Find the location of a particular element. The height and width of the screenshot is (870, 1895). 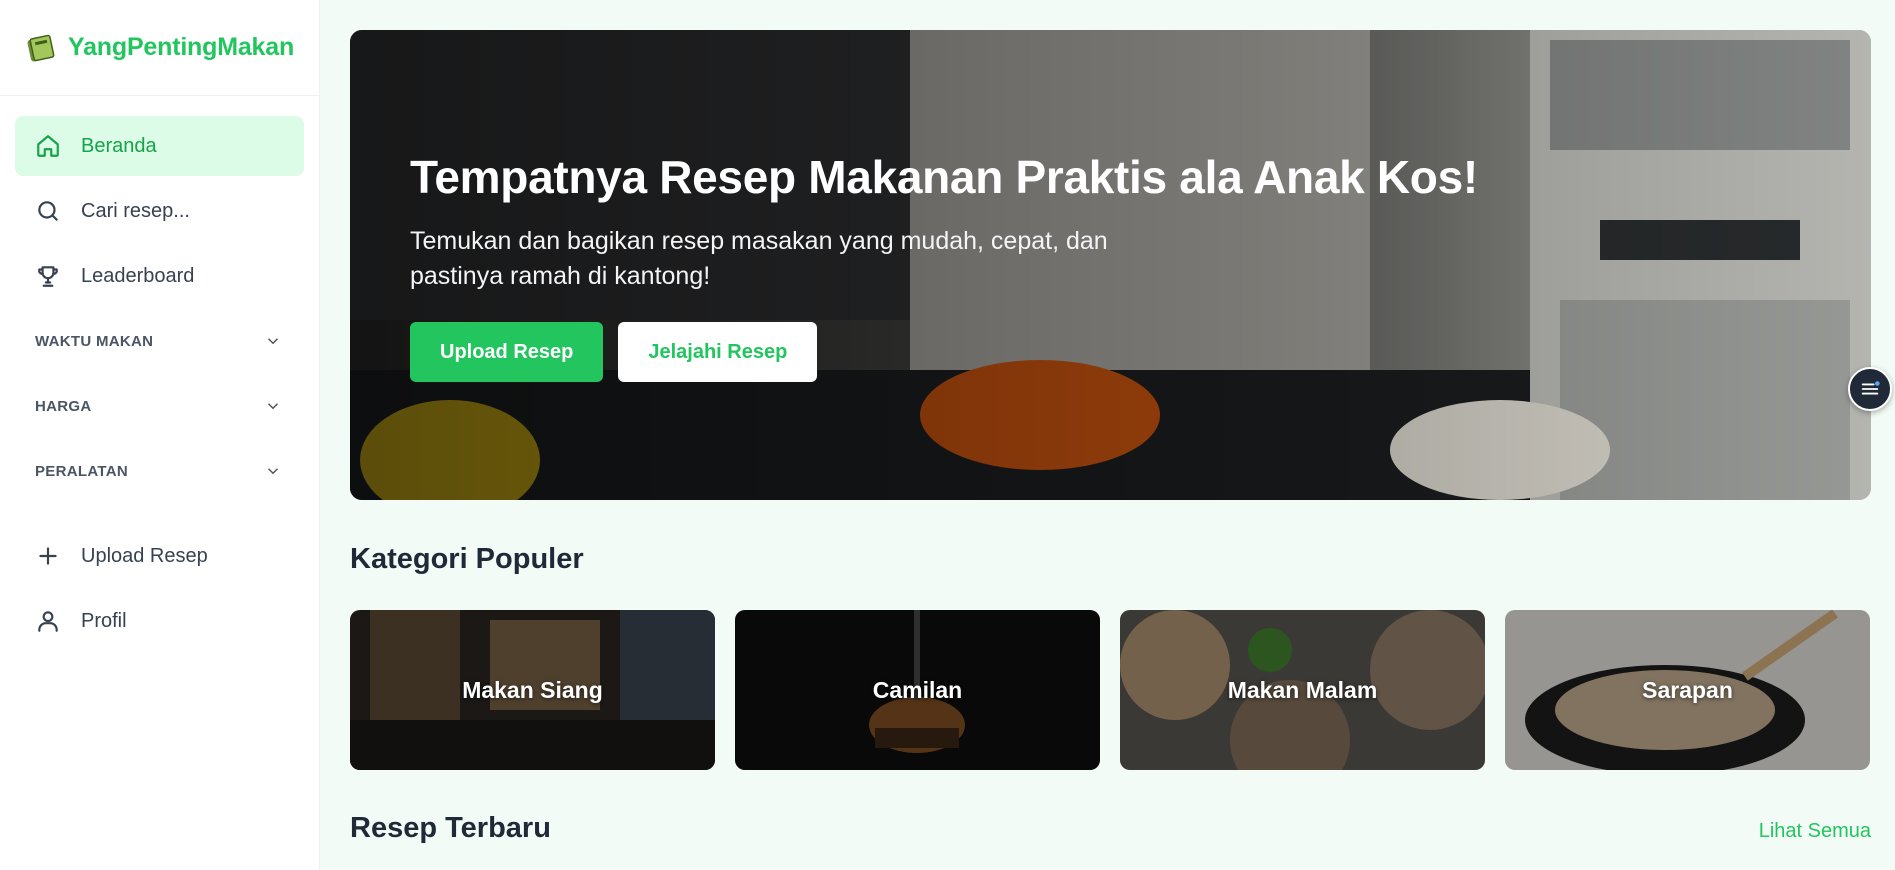

category-list: Makan Siang Camilan Makan Malam Sarapan is located at coordinates (1110, 690).